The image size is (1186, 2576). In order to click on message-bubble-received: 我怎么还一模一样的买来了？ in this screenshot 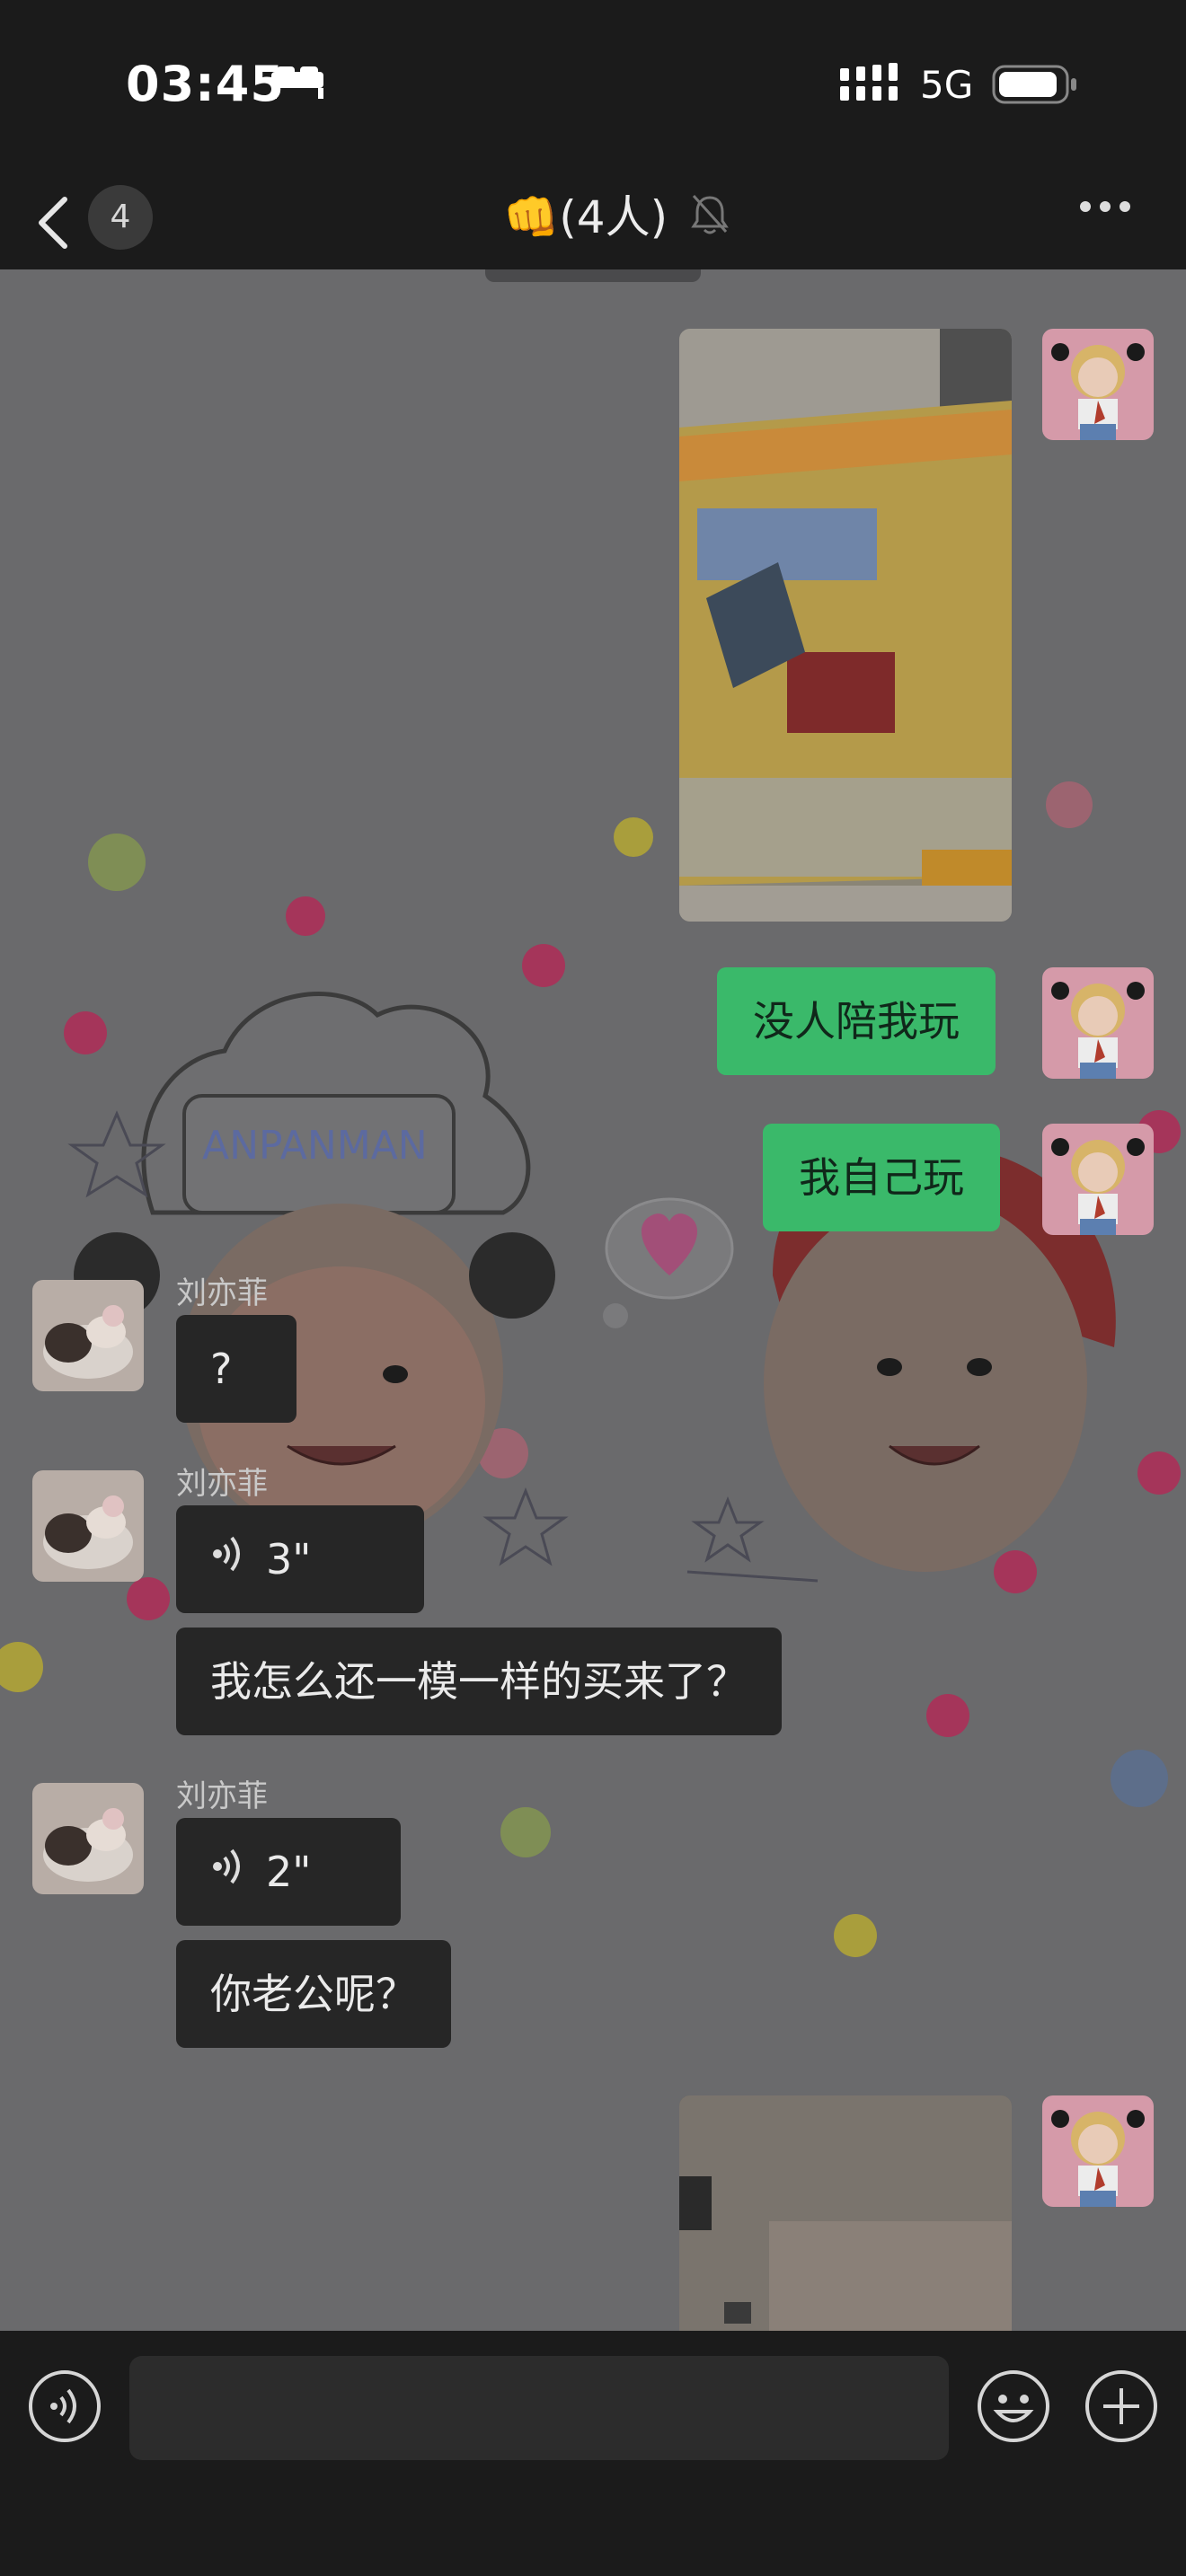, I will do `click(479, 1681)`.